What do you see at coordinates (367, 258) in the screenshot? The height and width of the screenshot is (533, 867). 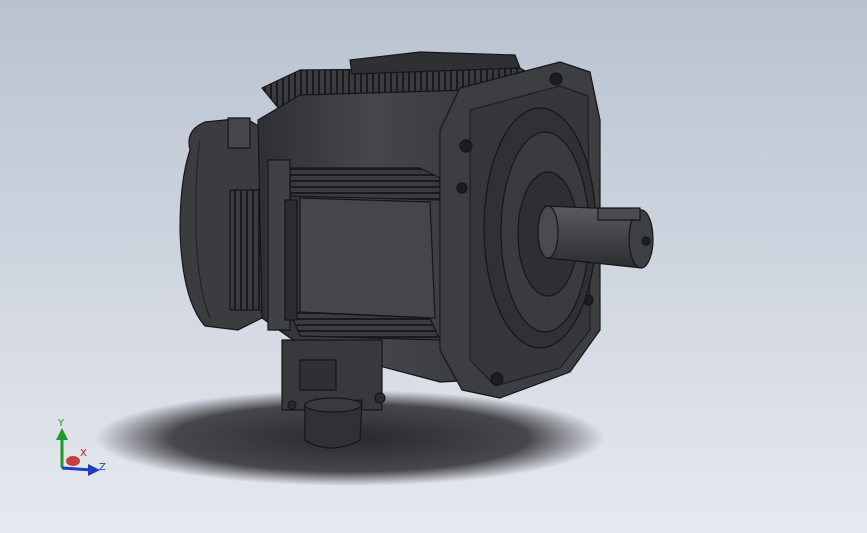 I see `side-panel` at bounding box center [367, 258].